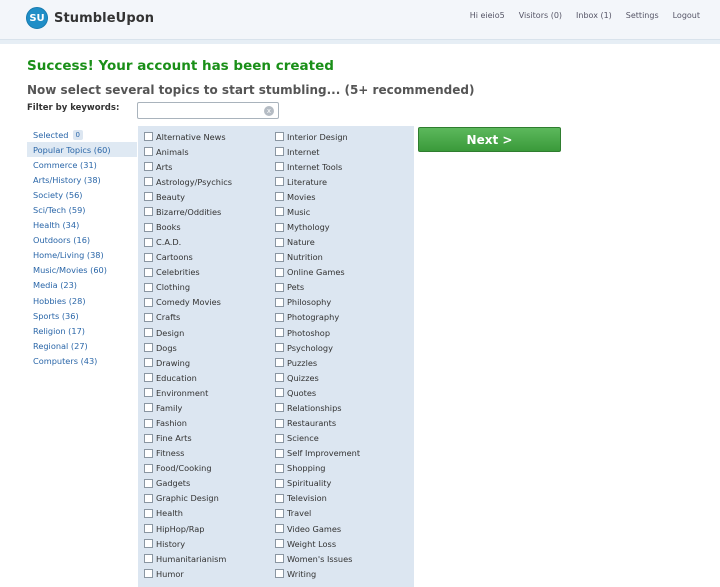 Image resolution: width=720 pixels, height=587 pixels. What do you see at coordinates (82, 360) in the screenshot?
I see `category-item: Computers (43)` at bounding box center [82, 360].